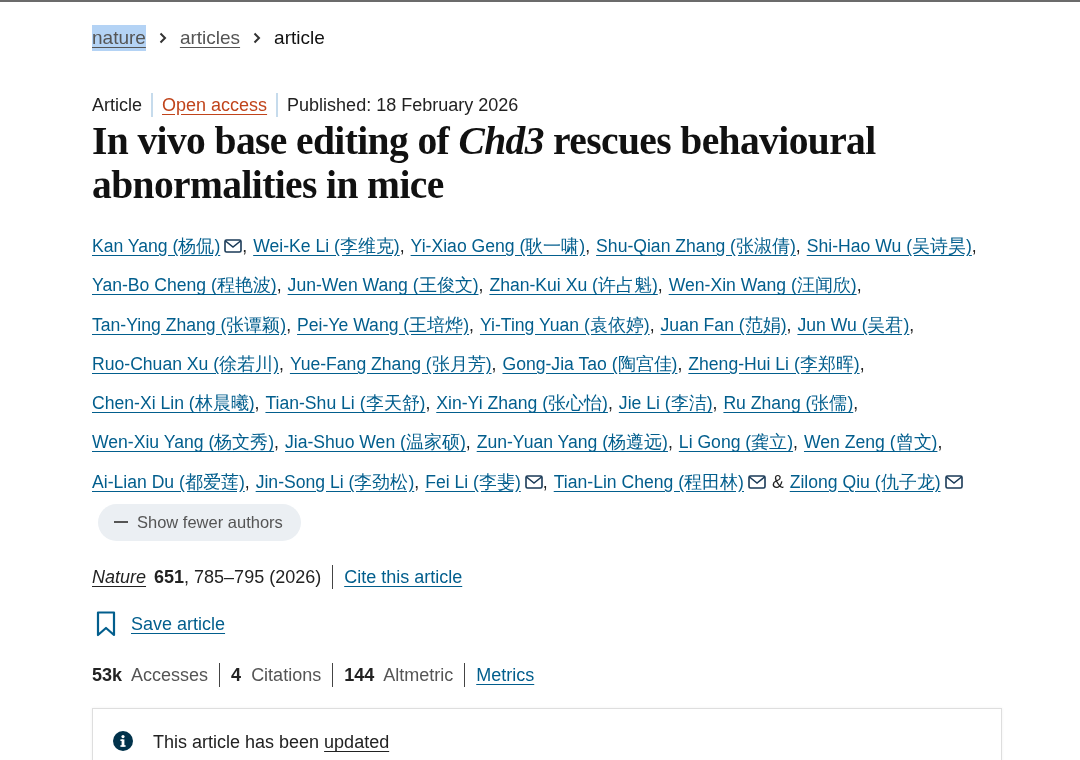 This screenshot has width=1080, height=760. What do you see at coordinates (238, 577) in the screenshot?
I see `citation-details: 651, 785–795 (2026)` at bounding box center [238, 577].